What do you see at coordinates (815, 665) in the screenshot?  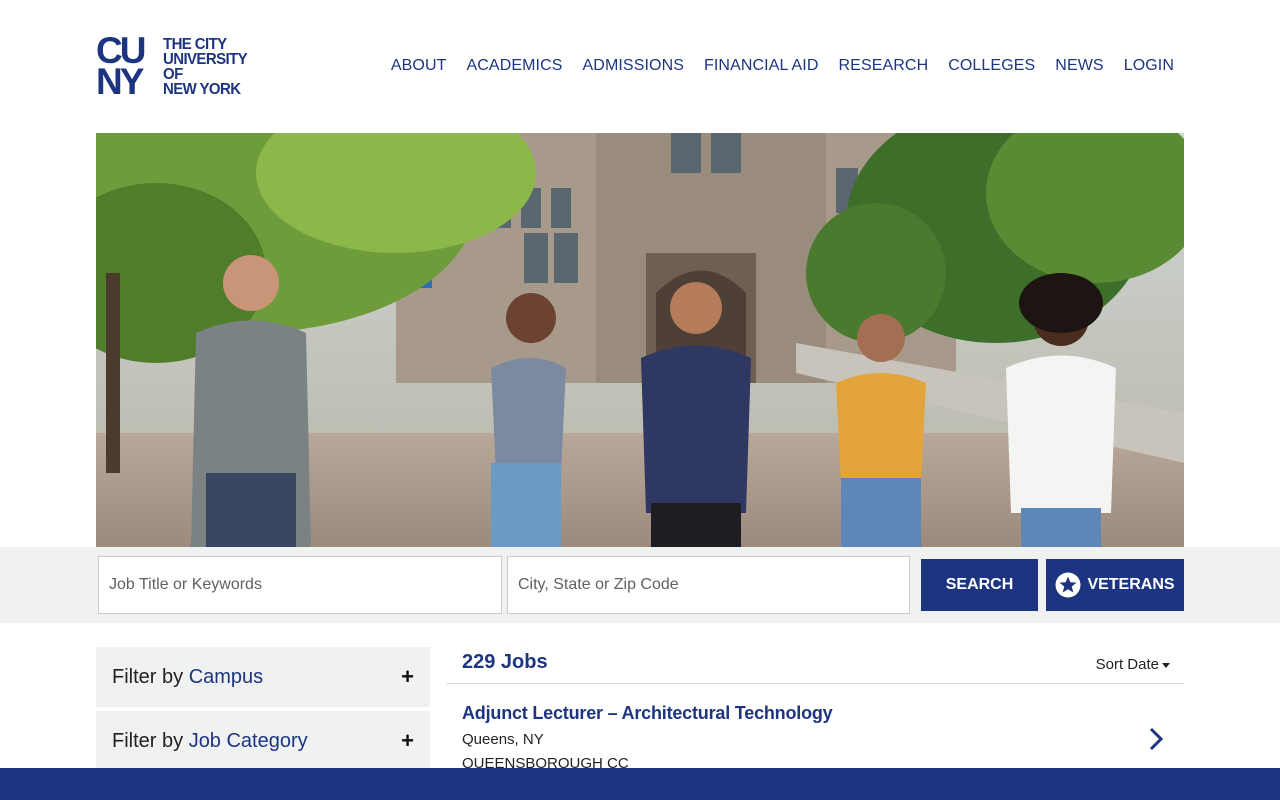 I see `results-header: 229 Jobs Sort Date` at bounding box center [815, 665].